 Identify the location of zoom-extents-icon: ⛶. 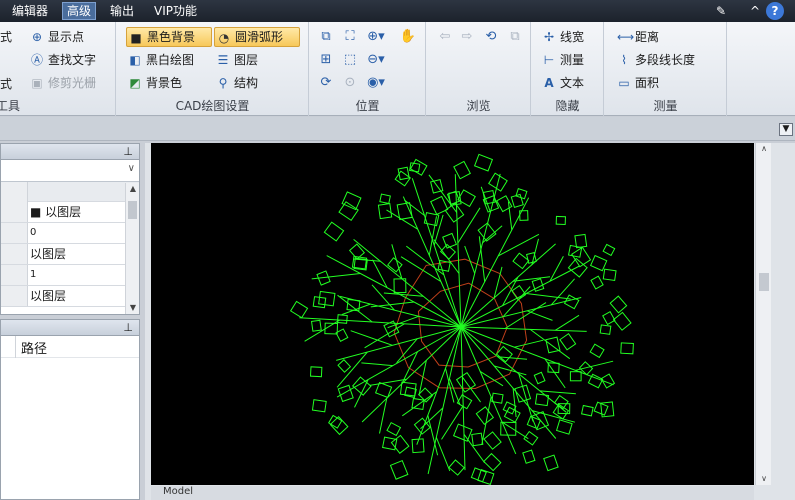
(350, 37).